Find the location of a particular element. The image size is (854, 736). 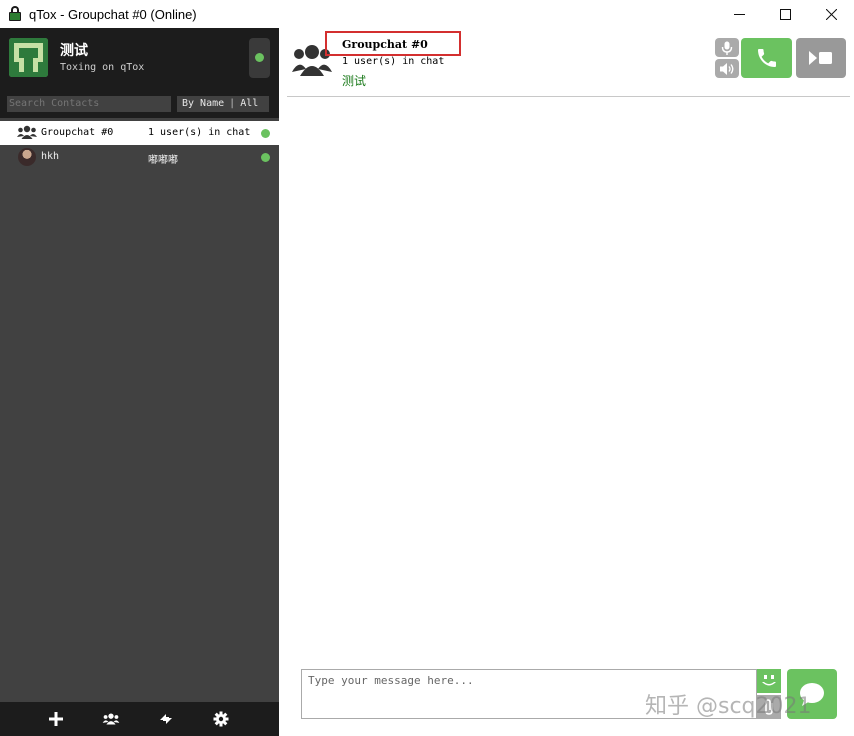

contact-name: Groupchat #0 is located at coordinates (77, 132).